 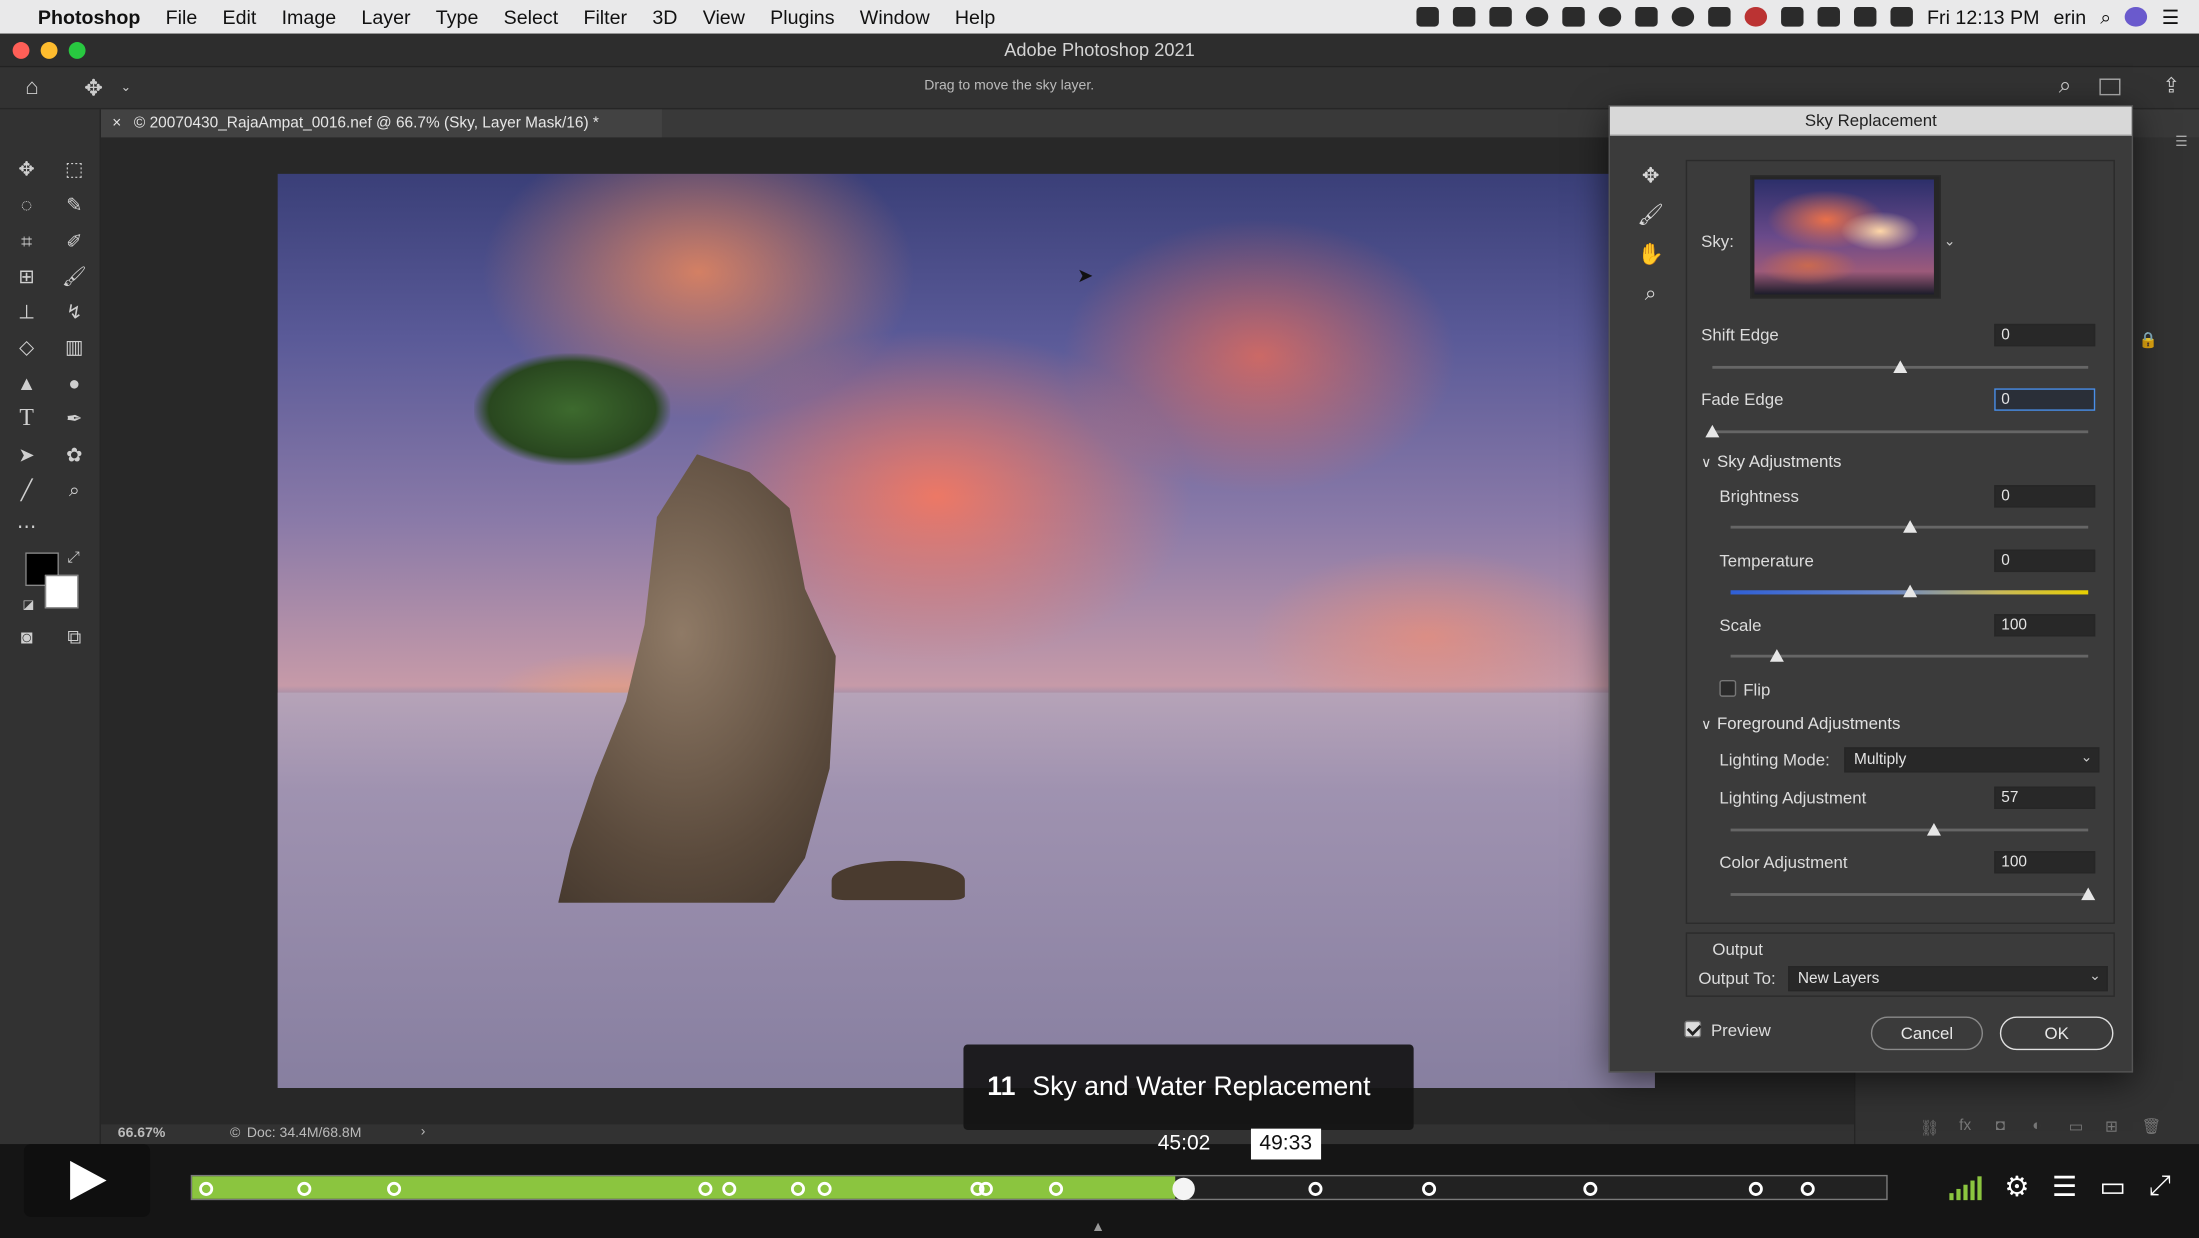 I want to click on airplay-icon: ▭, so click(x=2113, y=1186).